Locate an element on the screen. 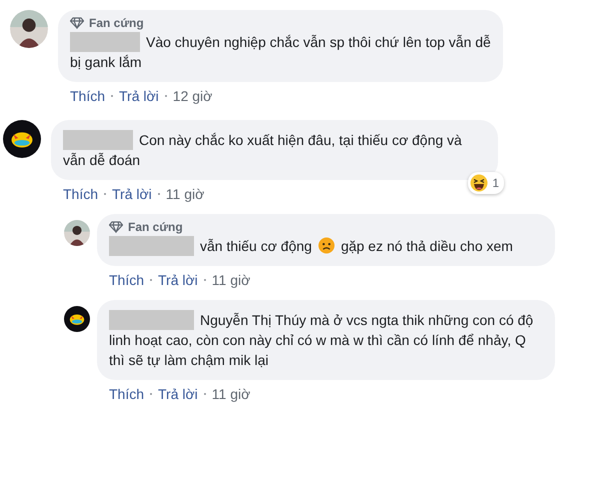 This screenshot has height=496, width=600. laughing-emoji-icon is located at coordinates (479, 183).